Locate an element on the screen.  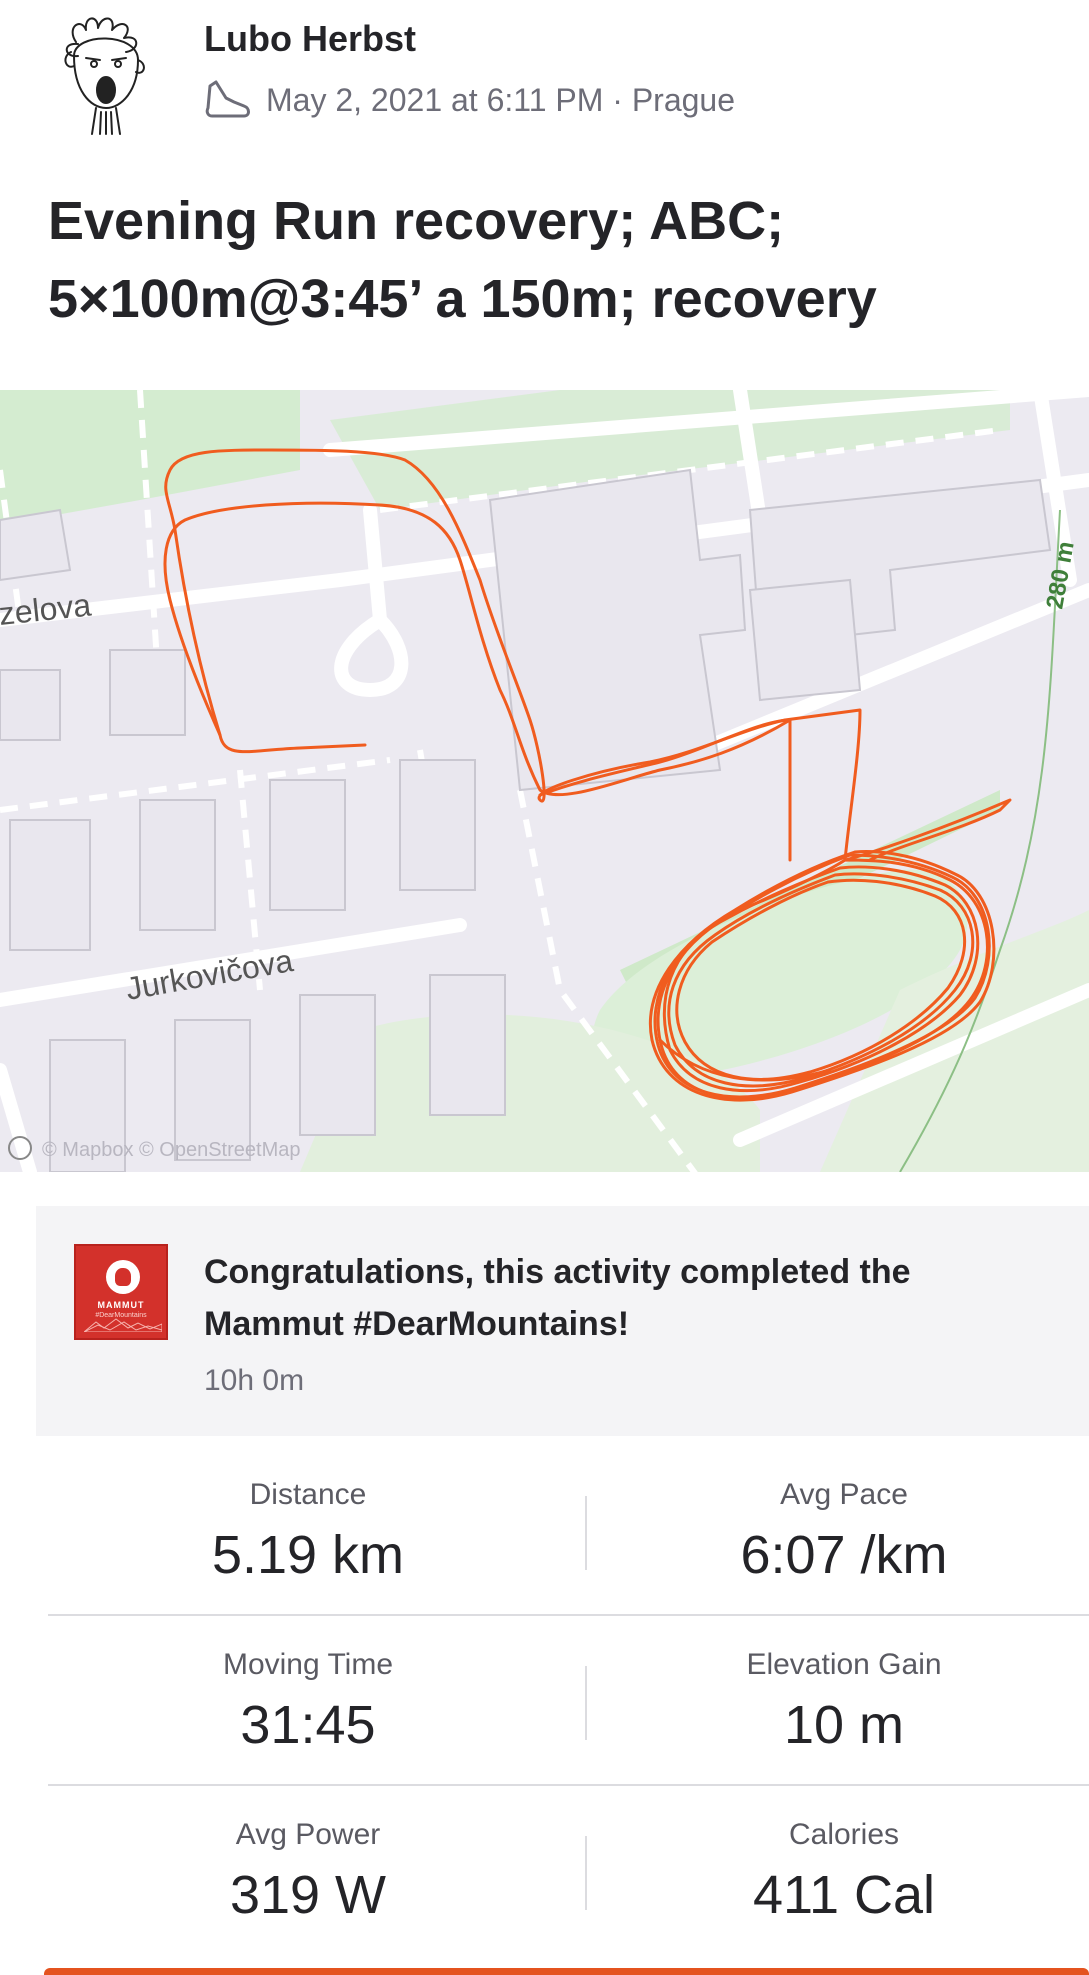
stat-row: Distance 5.19 km Avg Pace 6:07 /km is located at coordinates (568, 1531).